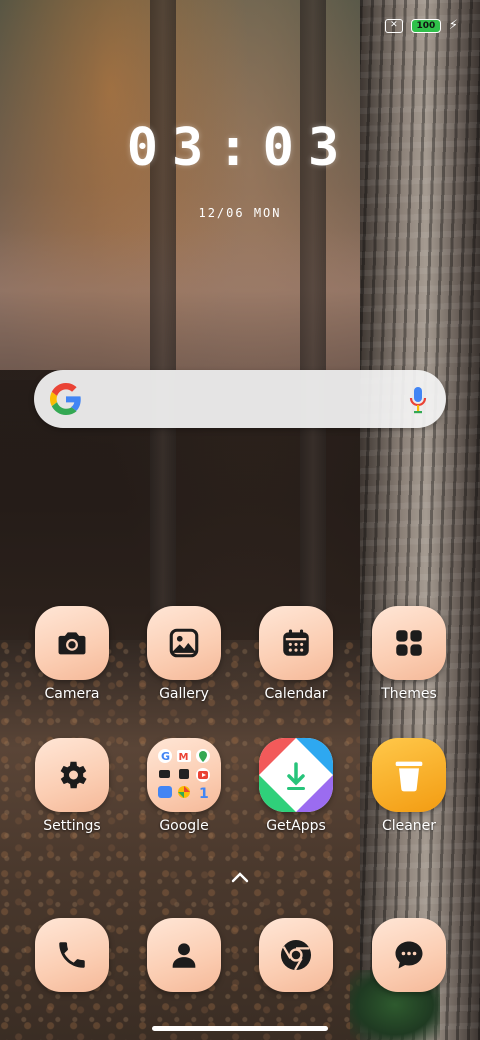  I want to click on phone-app-tile, so click(72, 955).